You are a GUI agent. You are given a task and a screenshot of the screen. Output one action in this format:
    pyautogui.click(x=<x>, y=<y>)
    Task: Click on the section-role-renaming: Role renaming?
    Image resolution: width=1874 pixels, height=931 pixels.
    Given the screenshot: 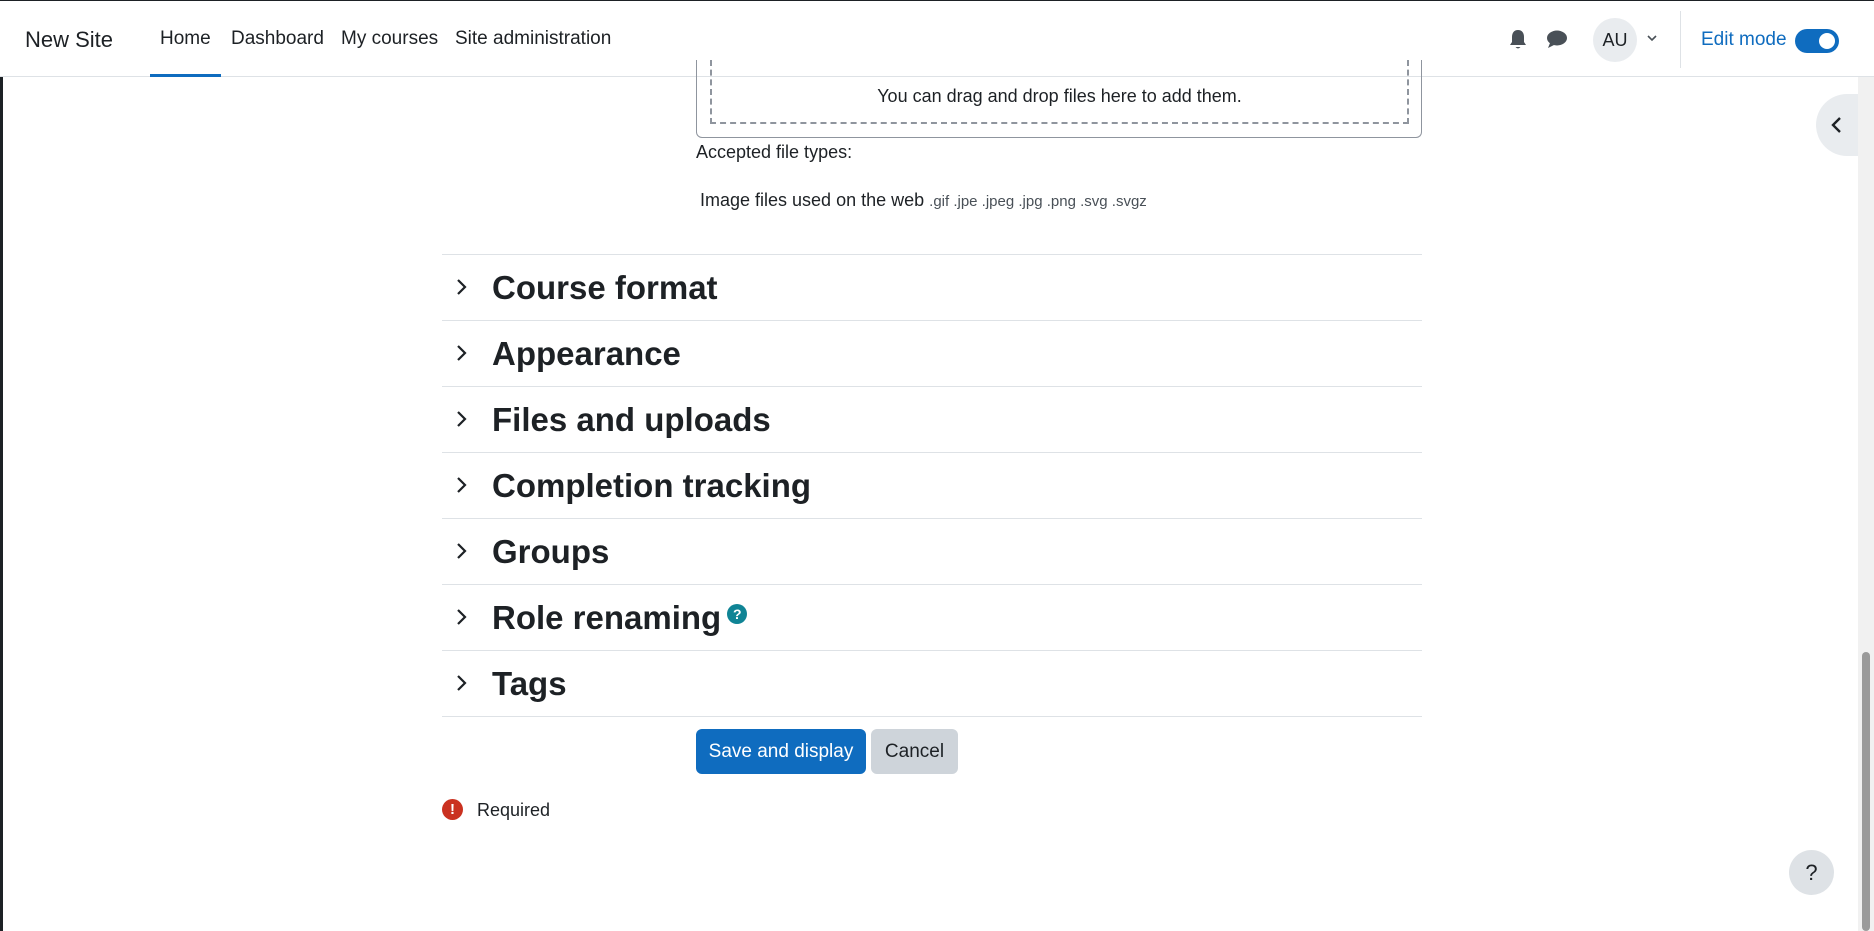 What is the action you would take?
    pyautogui.click(x=932, y=617)
    